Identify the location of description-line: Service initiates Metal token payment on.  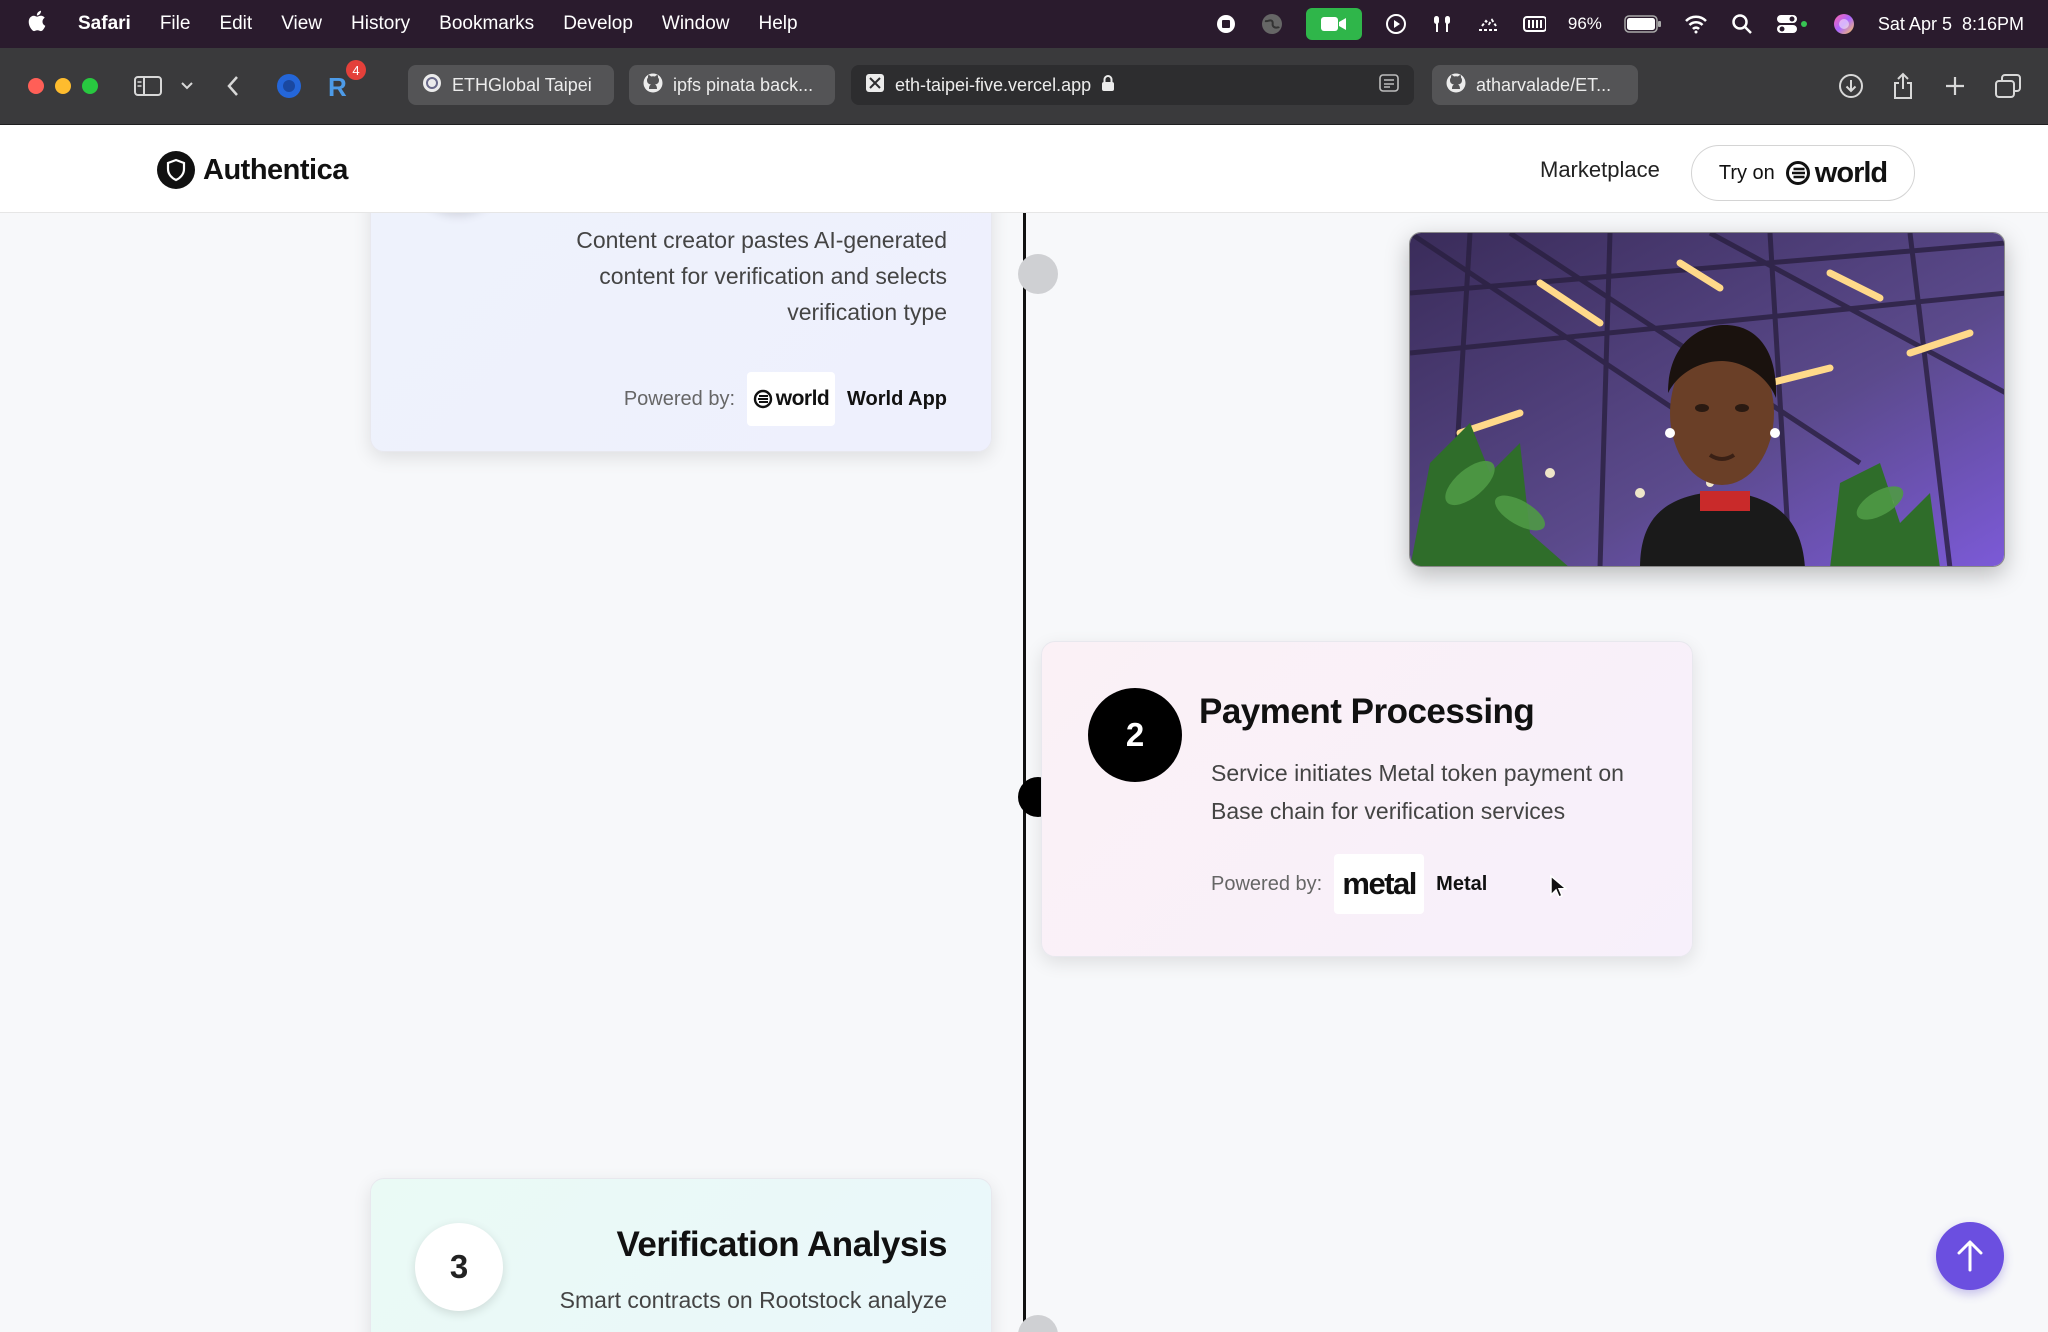
(1417, 773).